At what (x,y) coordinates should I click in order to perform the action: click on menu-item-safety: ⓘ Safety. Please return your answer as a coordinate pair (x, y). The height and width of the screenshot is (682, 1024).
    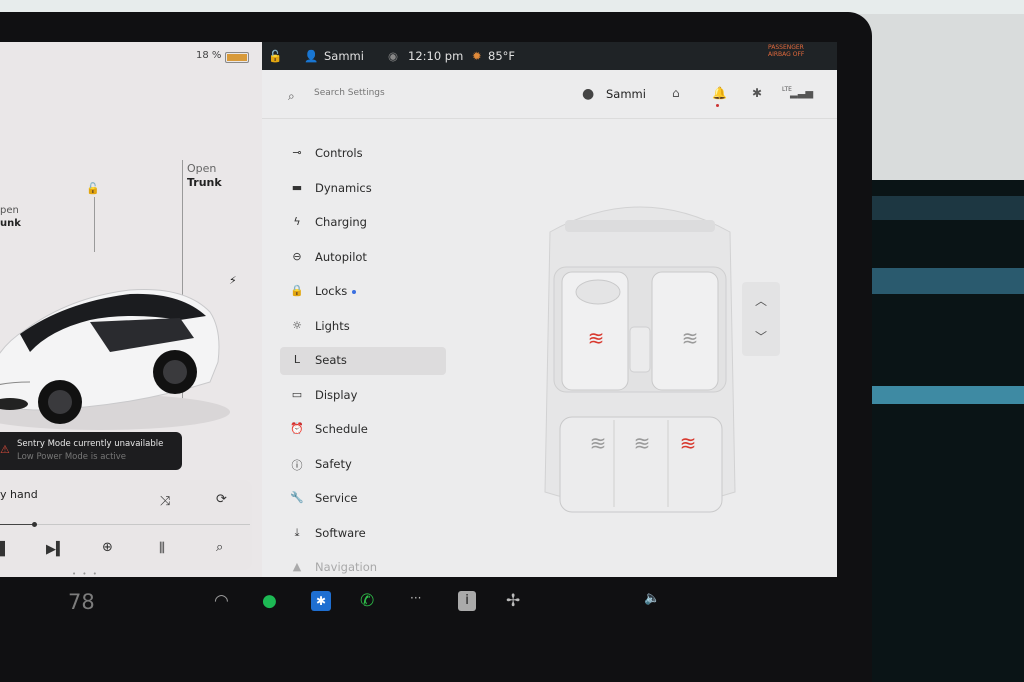
    Looking at the image, I should click on (363, 465).